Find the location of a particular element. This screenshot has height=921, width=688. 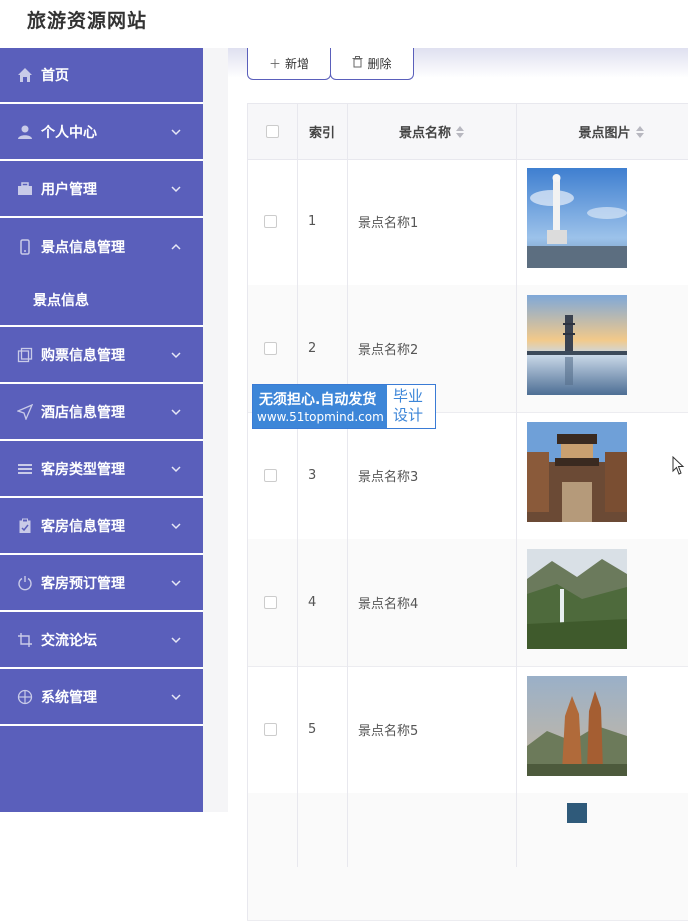

sidebar-item-ticket-management: 购票信息管理 is located at coordinates (101, 355).